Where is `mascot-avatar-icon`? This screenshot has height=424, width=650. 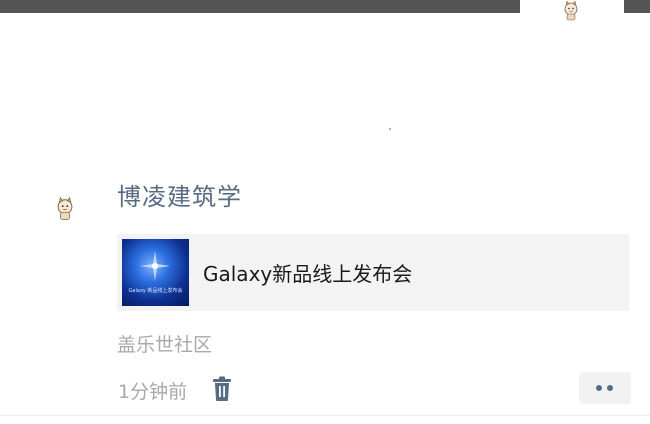 mascot-avatar-icon is located at coordinates (571, 10).